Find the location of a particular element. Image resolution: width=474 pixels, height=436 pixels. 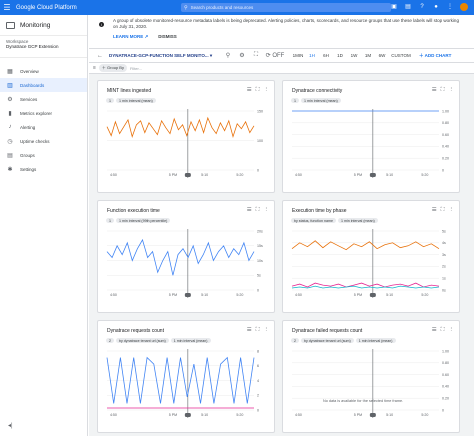

back-arrow-icon: ← is located at coordinates (100, 56).